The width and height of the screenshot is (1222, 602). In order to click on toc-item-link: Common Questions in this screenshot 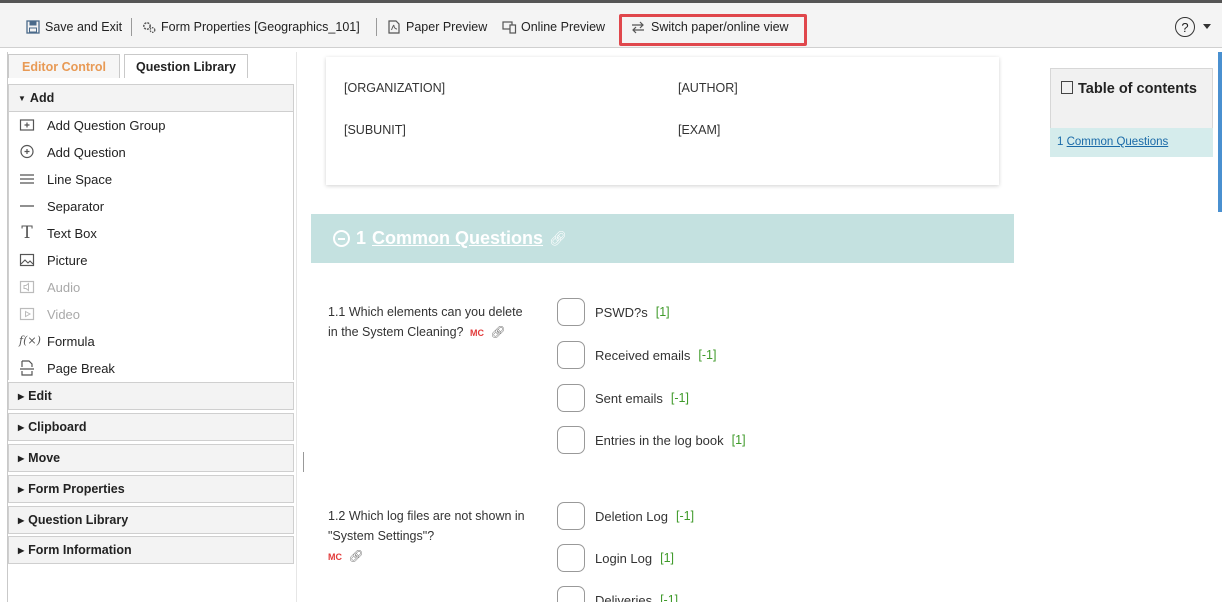, I will do `click(1118, 142)`.